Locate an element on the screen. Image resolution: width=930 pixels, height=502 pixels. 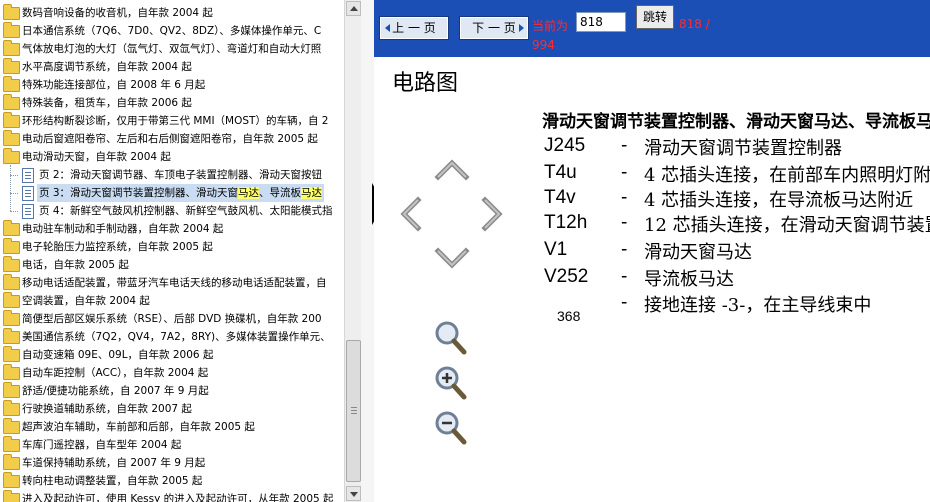
arrow-up-icon is located at coordinates (354, 8).